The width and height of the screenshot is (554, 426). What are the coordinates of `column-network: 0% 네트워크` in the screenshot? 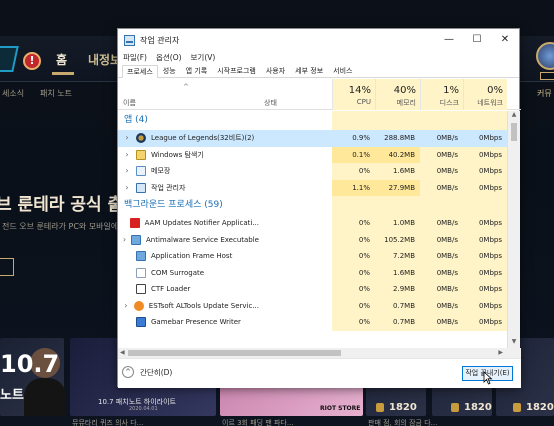 It's located at (485, 94).